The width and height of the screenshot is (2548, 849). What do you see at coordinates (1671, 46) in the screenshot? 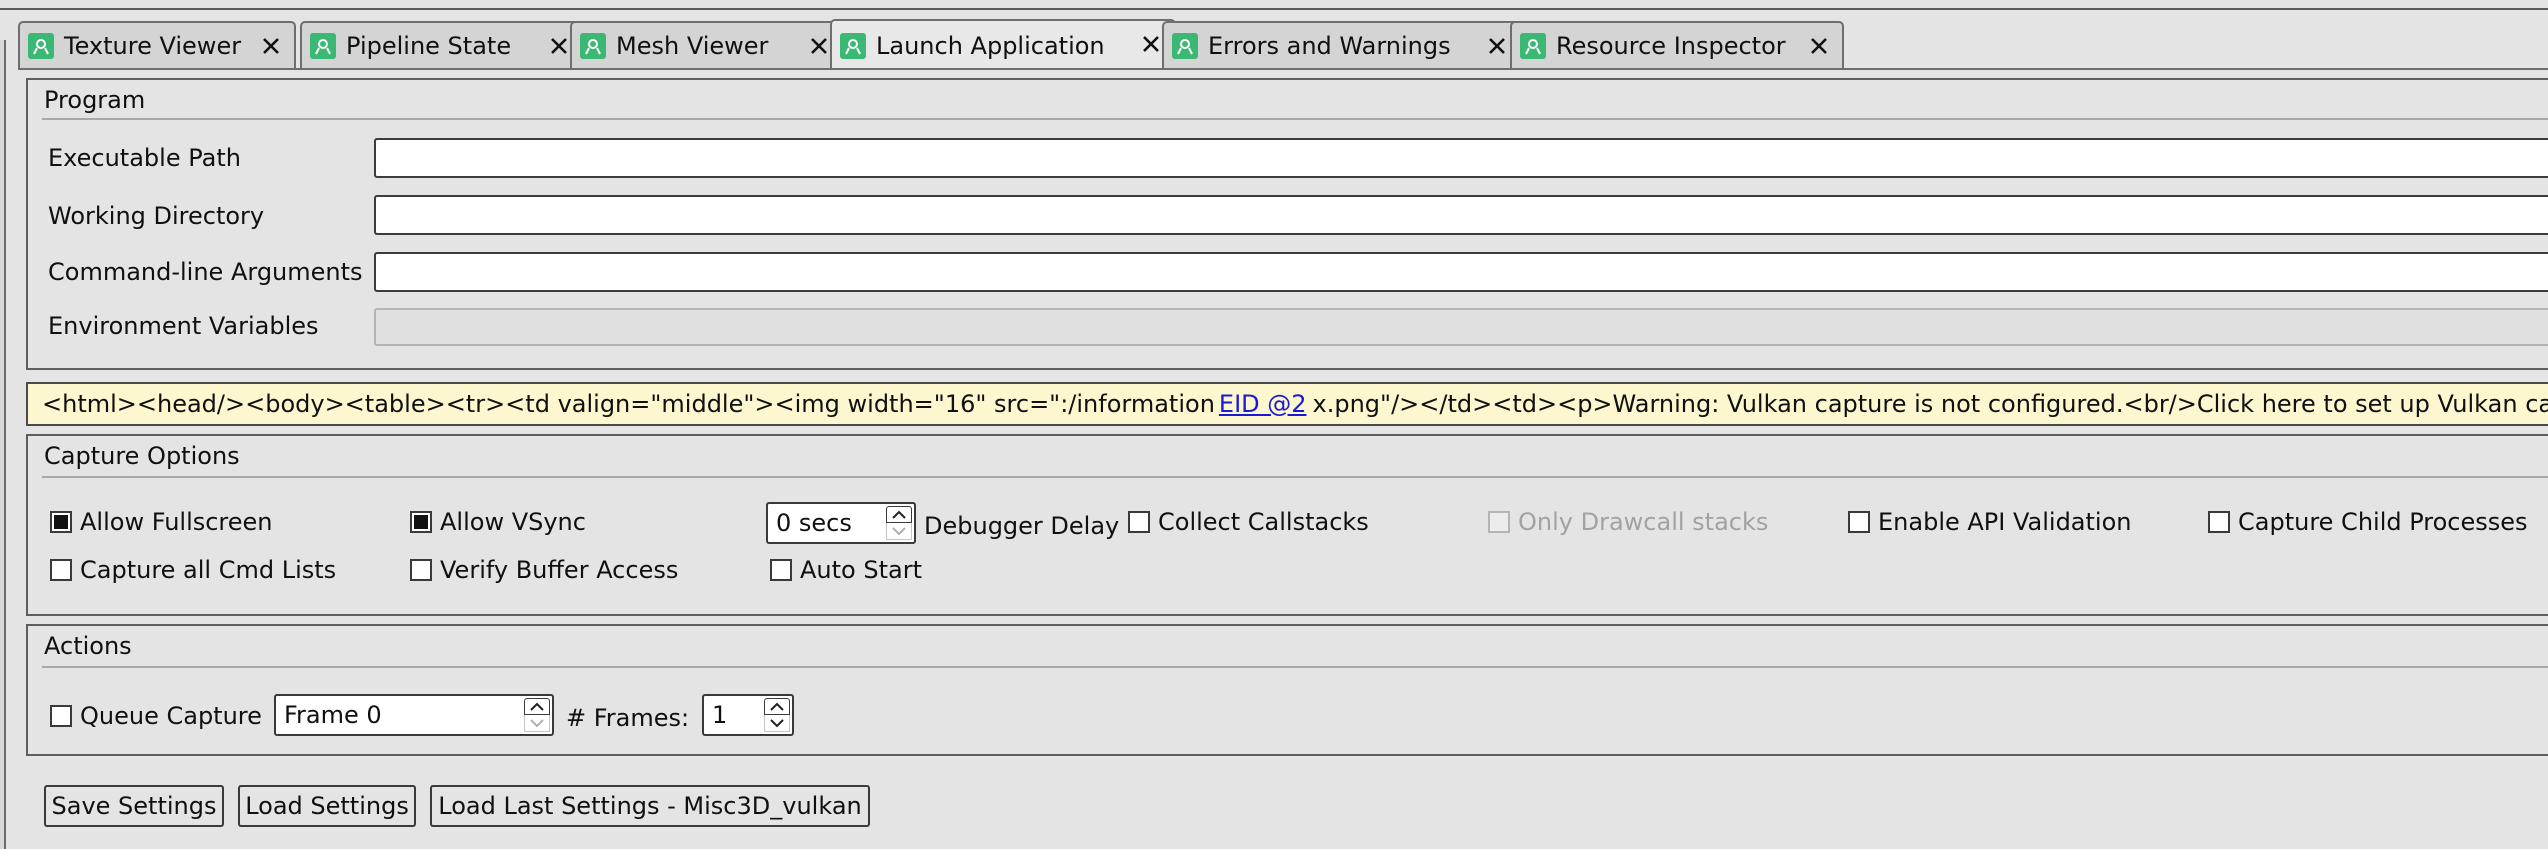
I see `tab-label: Resource Inspector` at bounding box center [1671, 46].